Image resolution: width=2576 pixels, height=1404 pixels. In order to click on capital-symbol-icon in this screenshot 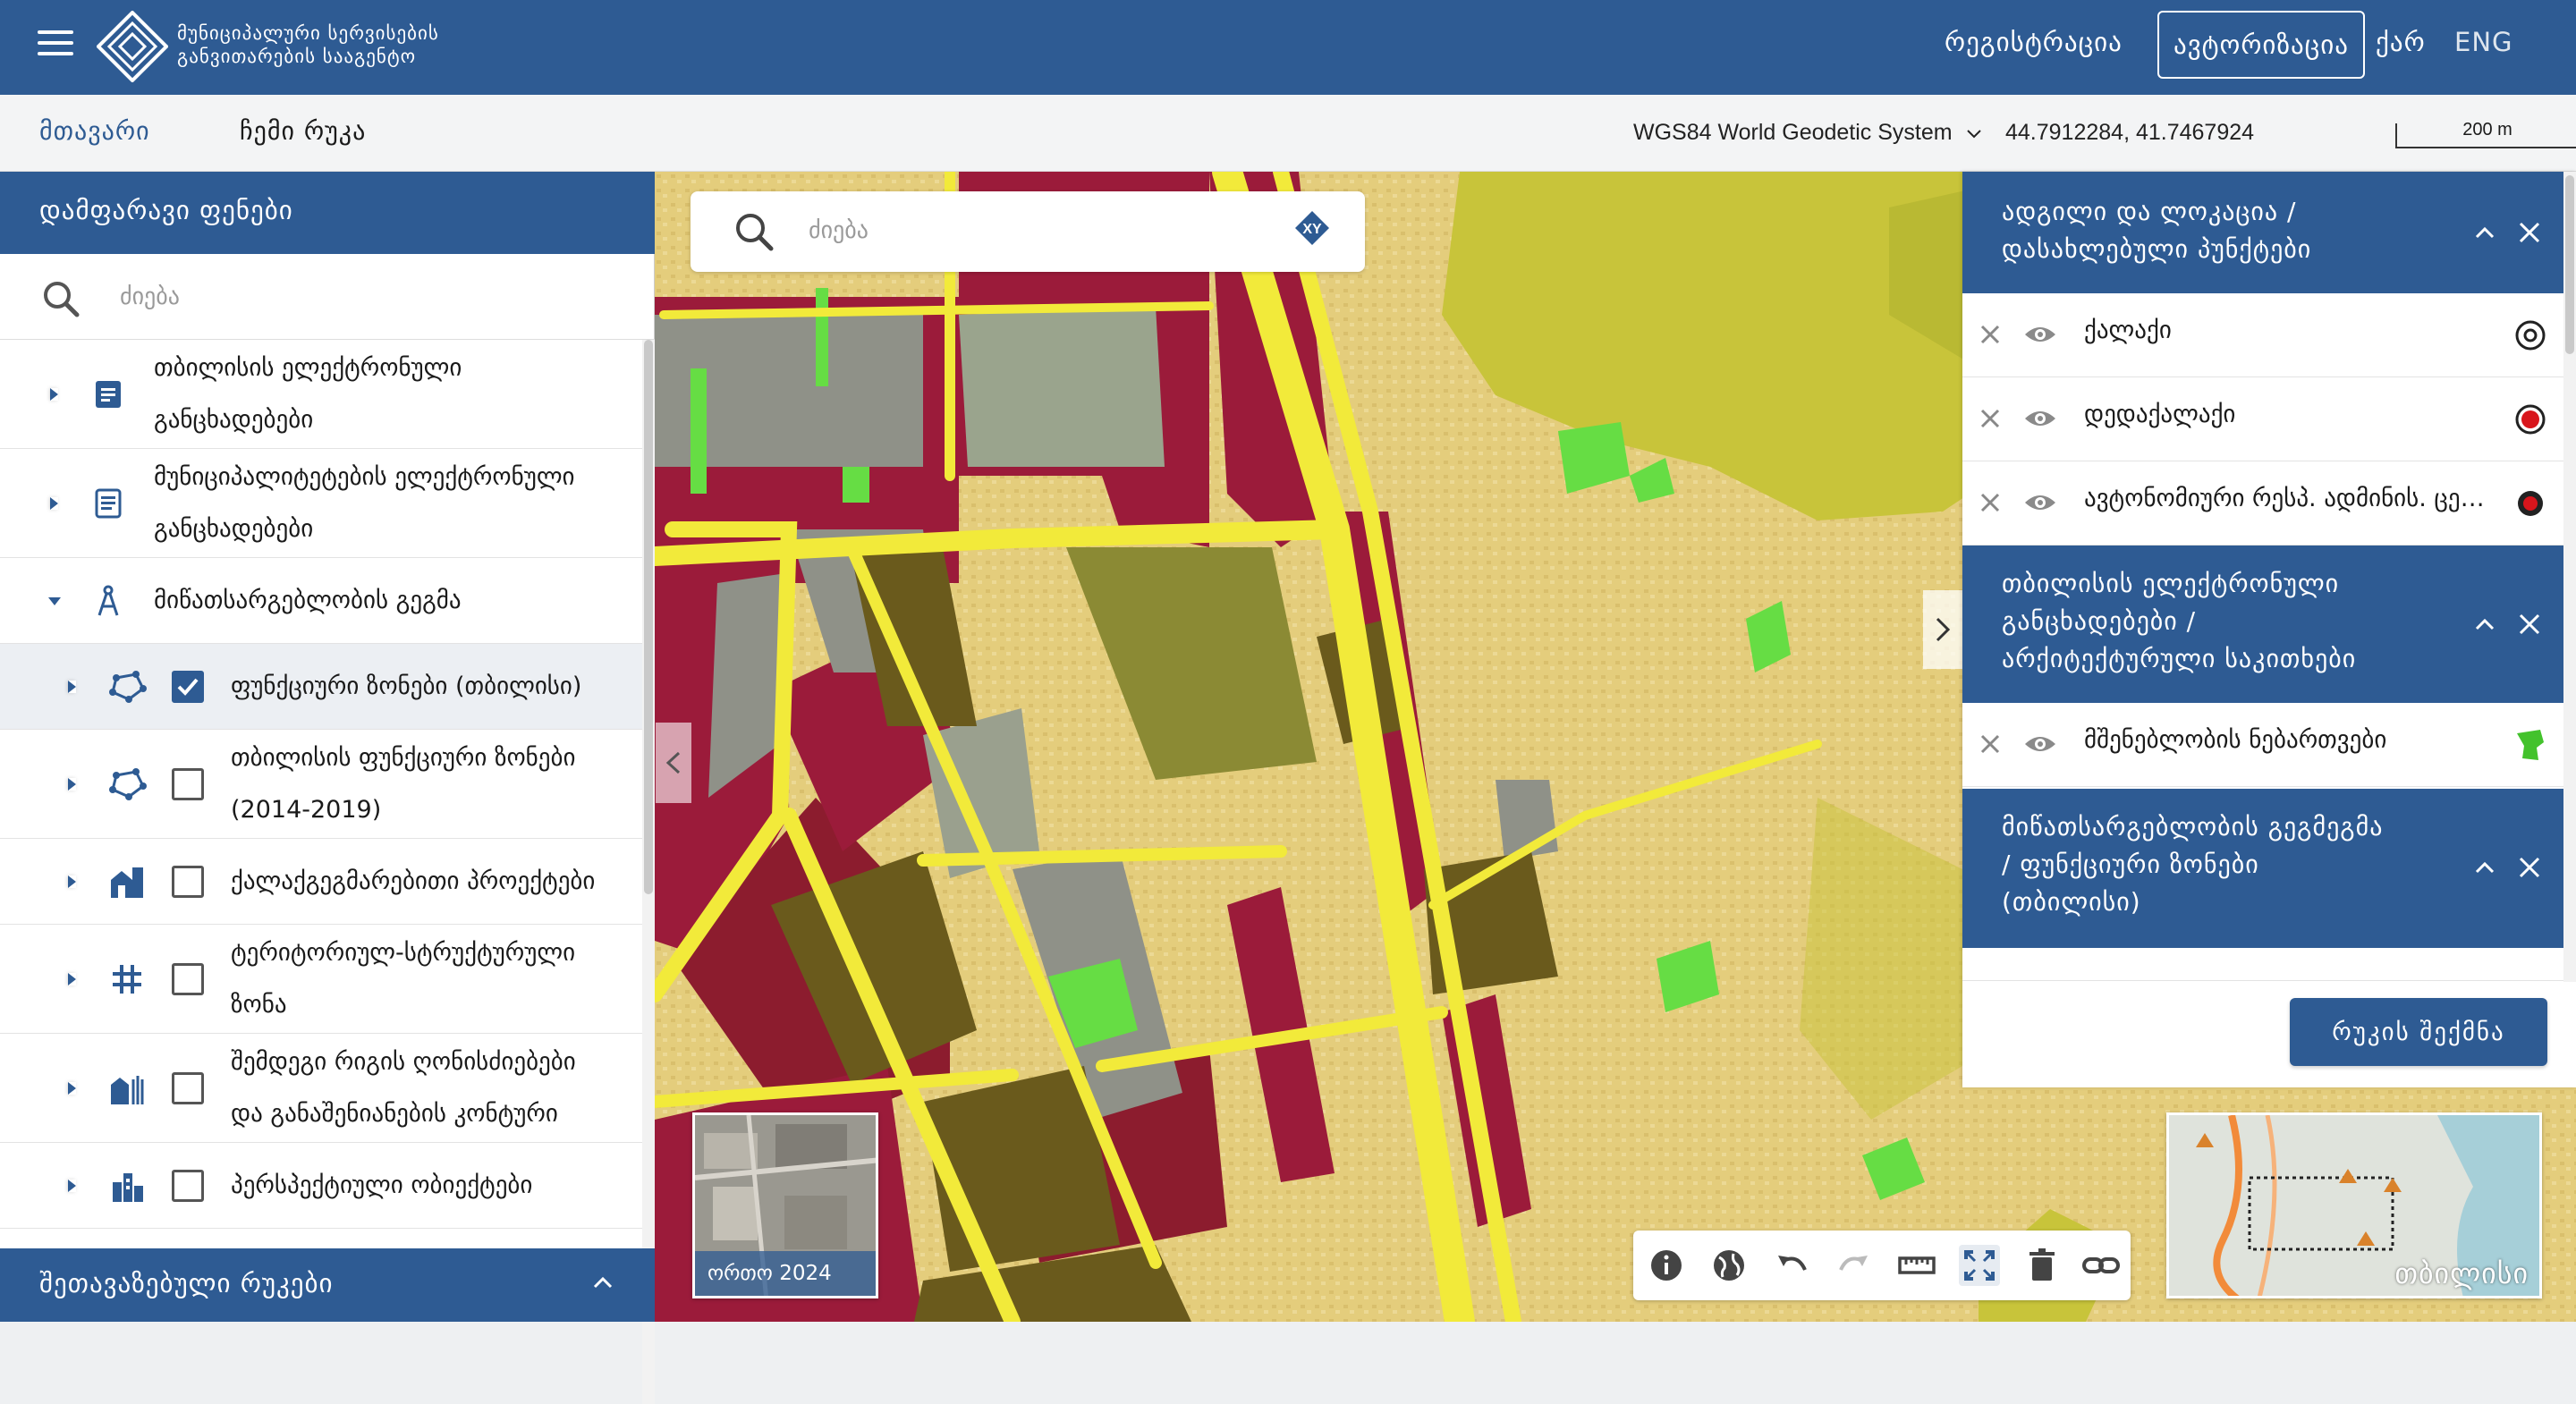, I will do `click(2530, 420)`.